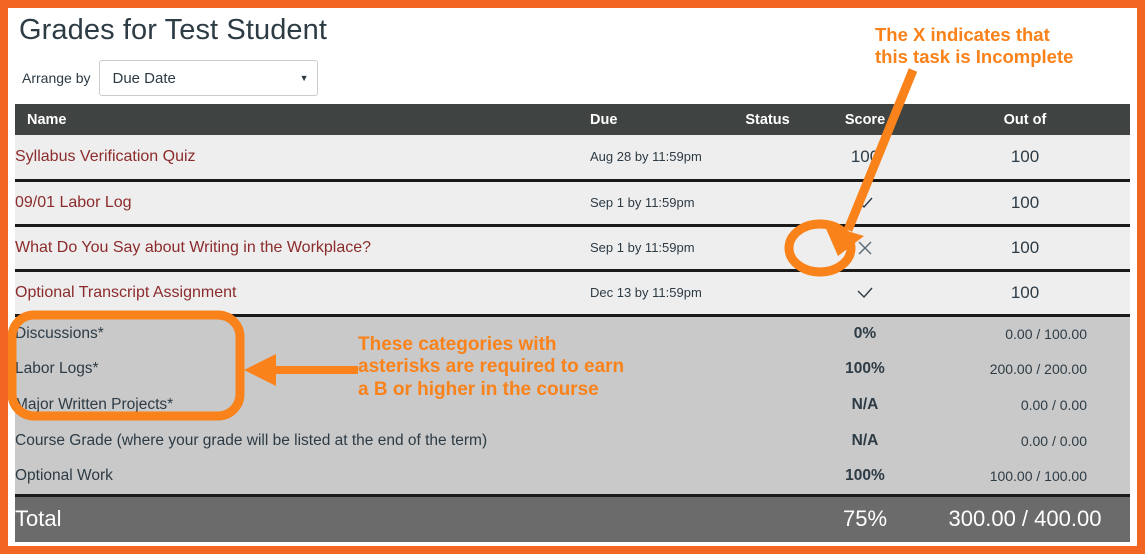 Image resolution: width=1145 pixels, height=554 pixels. What do you see at coordinates (657, 518) in the screenshot?
I see `total-due` at bounding box center [657, 518].